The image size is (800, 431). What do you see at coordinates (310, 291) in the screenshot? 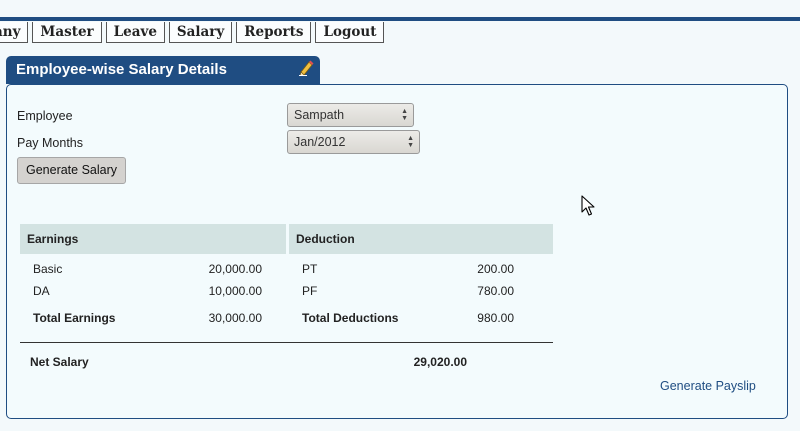
I see `deduction-name: PF` at bounding box center [310, 291].